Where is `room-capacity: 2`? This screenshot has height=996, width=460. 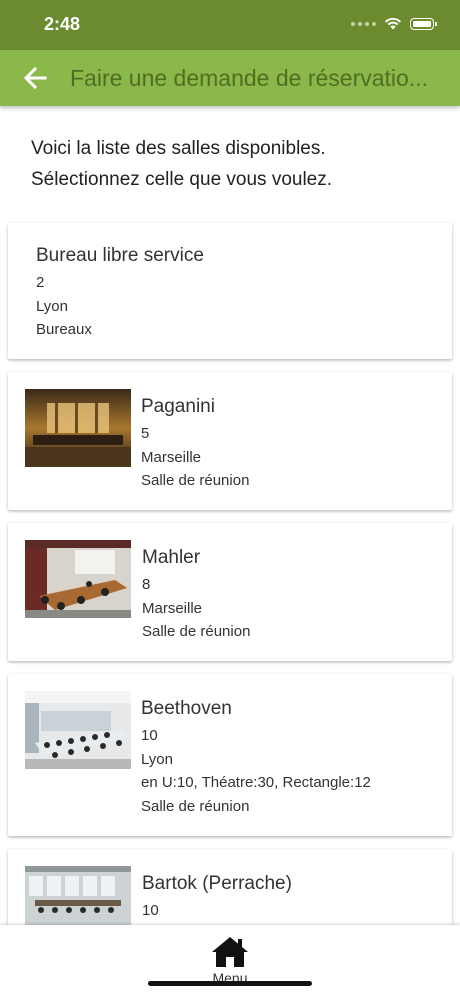
room-capacity: 2 is located at coordinates (40, 282).